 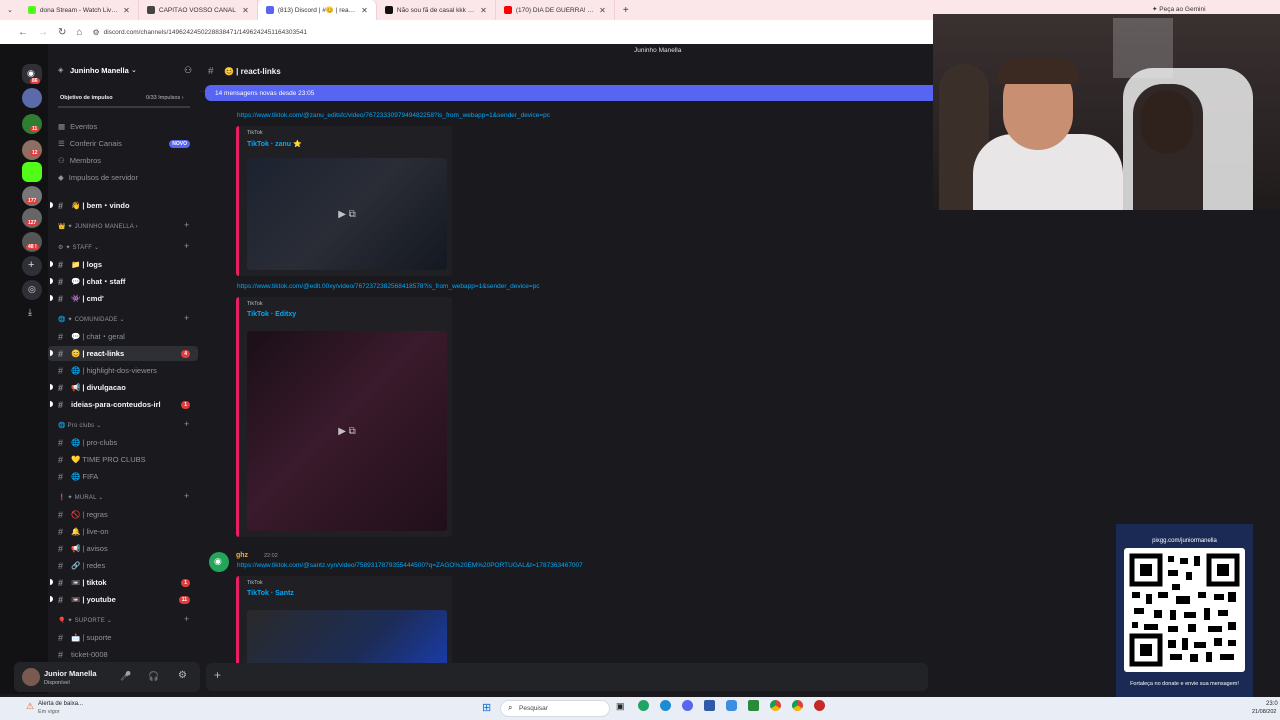 I want to click on channel-category: ⚙ ✦ STAFF ⌄, so click(x=78, y=247).